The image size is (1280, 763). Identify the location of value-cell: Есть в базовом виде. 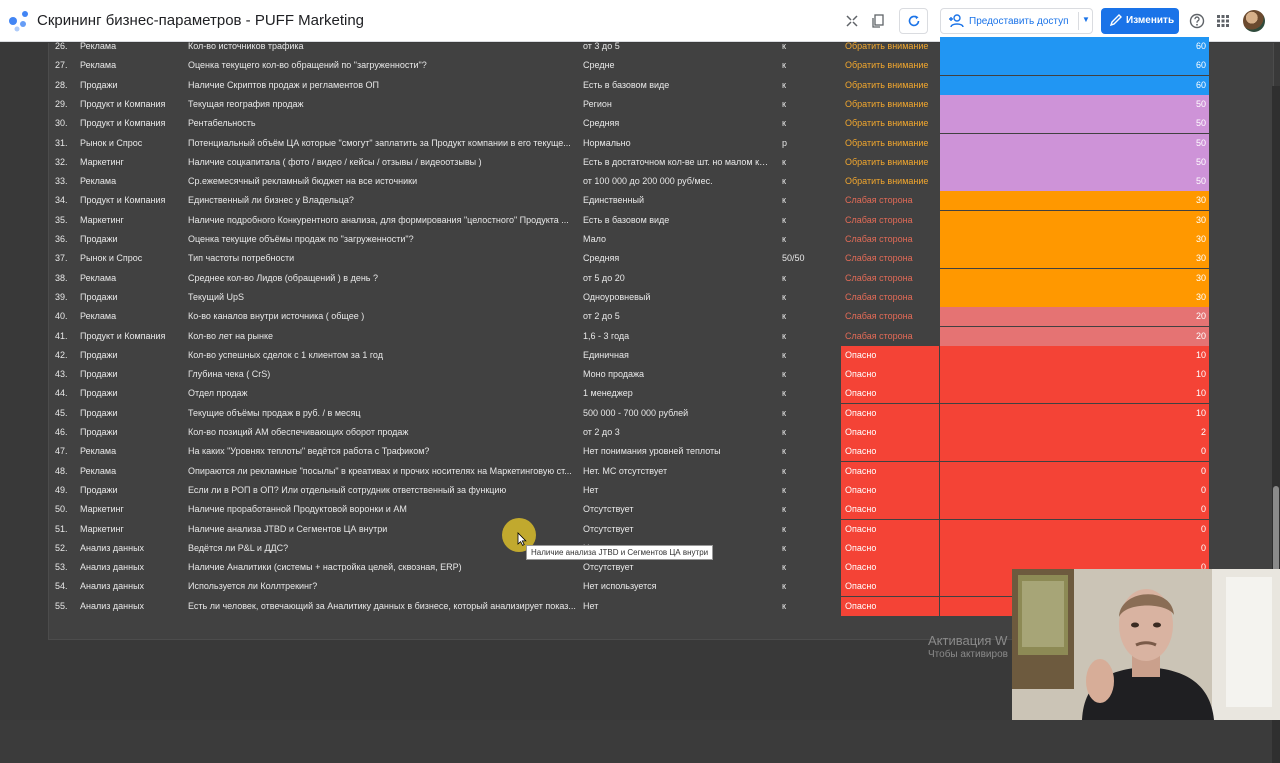
(626, 84).